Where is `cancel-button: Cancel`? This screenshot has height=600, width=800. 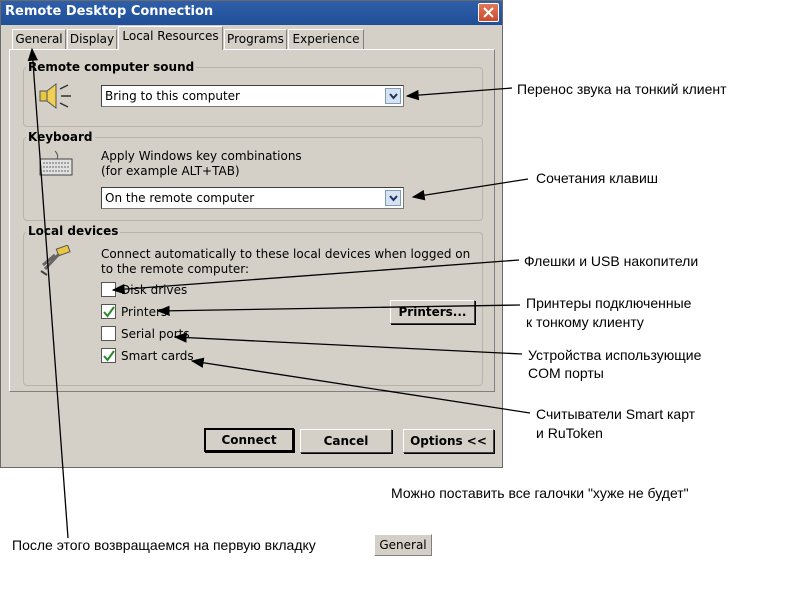 cancel-button: Cancel is located at coordinates (346, 441).